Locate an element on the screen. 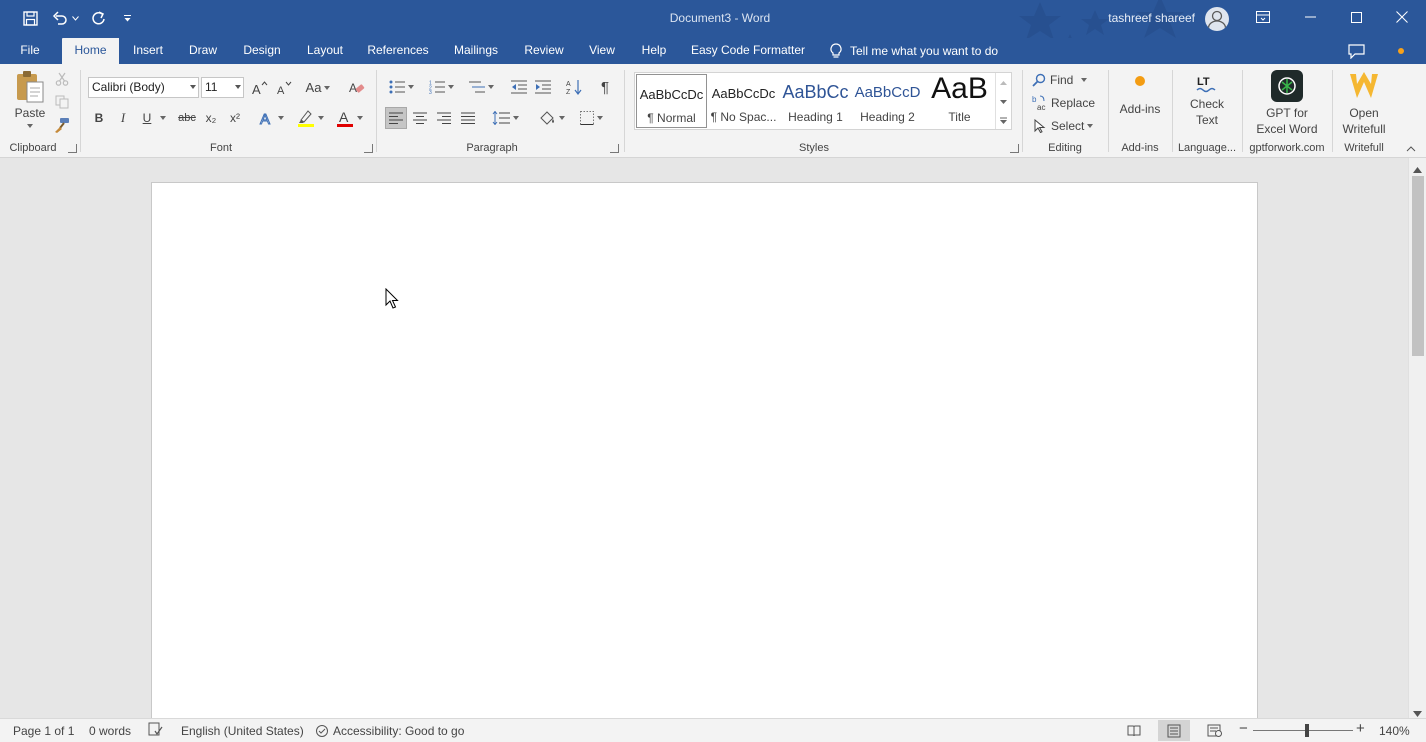 The height and width of the screenshot is (742, 1426). user-avatar-icon is located at coordinates (1217, 19).